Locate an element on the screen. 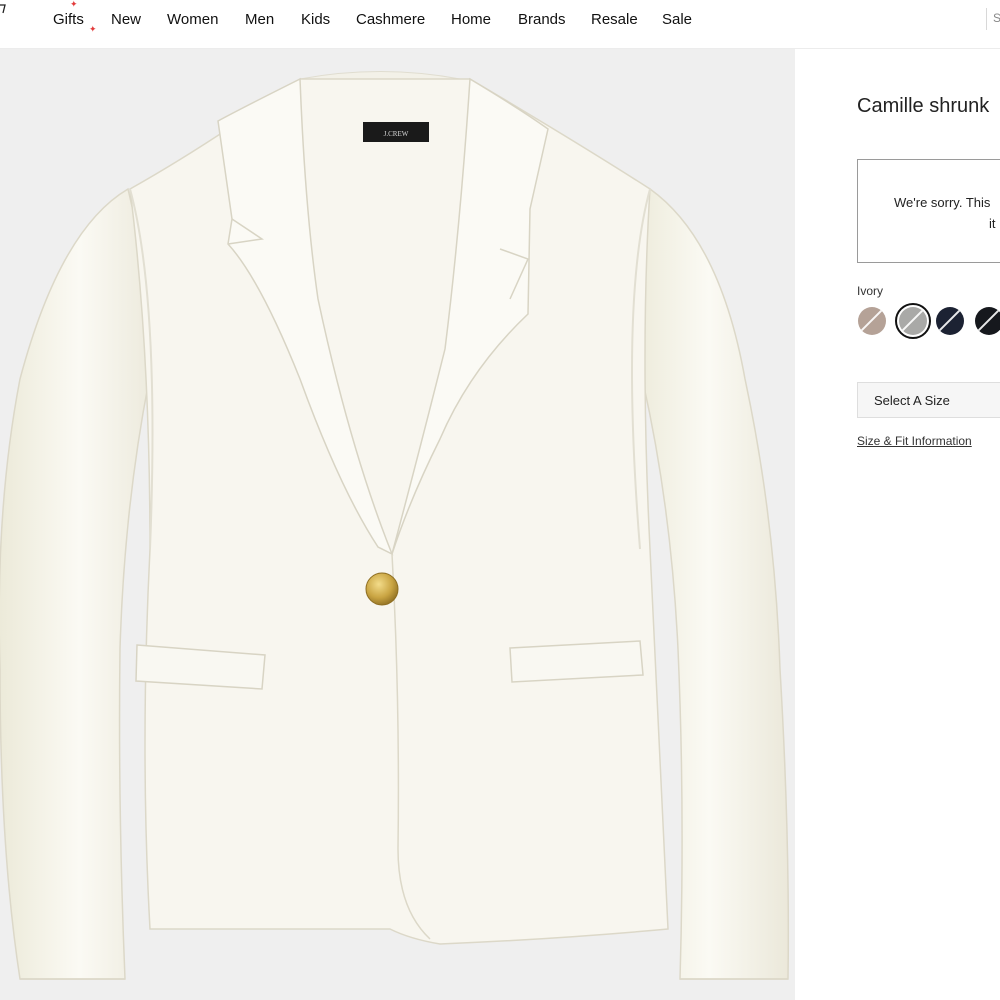  nav-item-gifts: Gifts is located at coordinates (68, 19).